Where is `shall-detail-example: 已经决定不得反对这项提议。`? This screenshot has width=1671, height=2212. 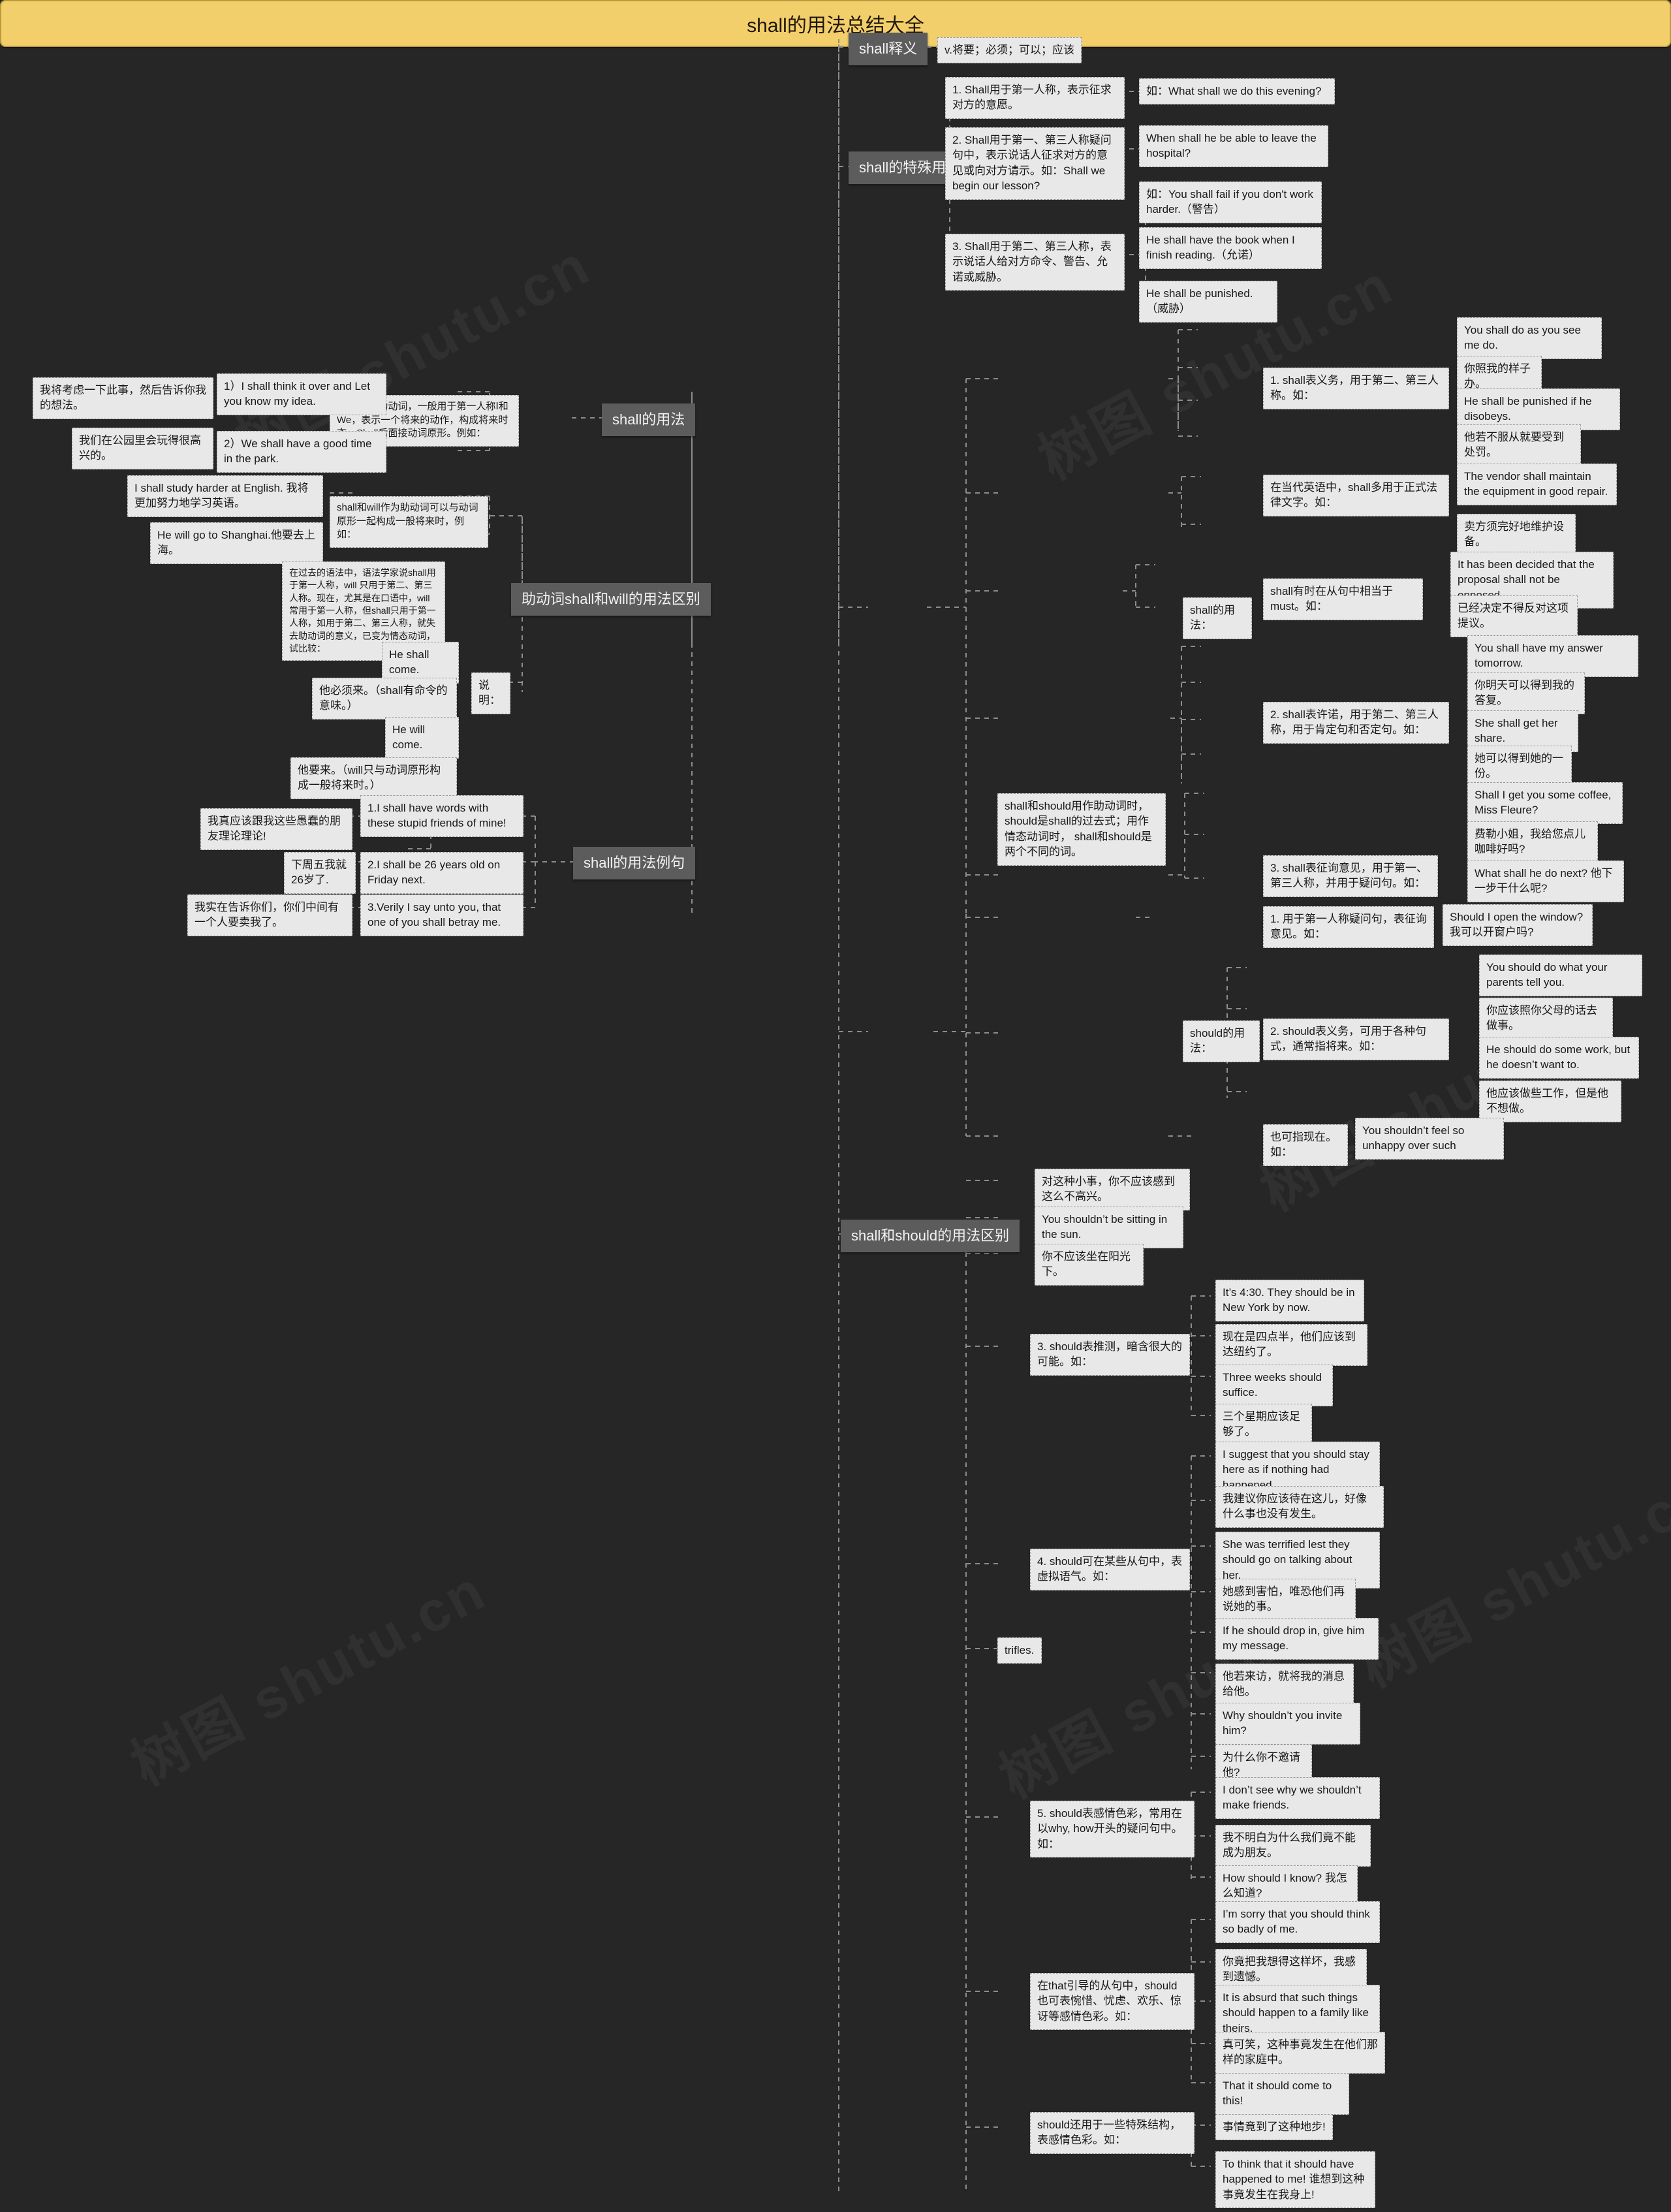 shall-detail-example: 已经决定不得反对这项提议。 is located at coordinates (1514, 616).